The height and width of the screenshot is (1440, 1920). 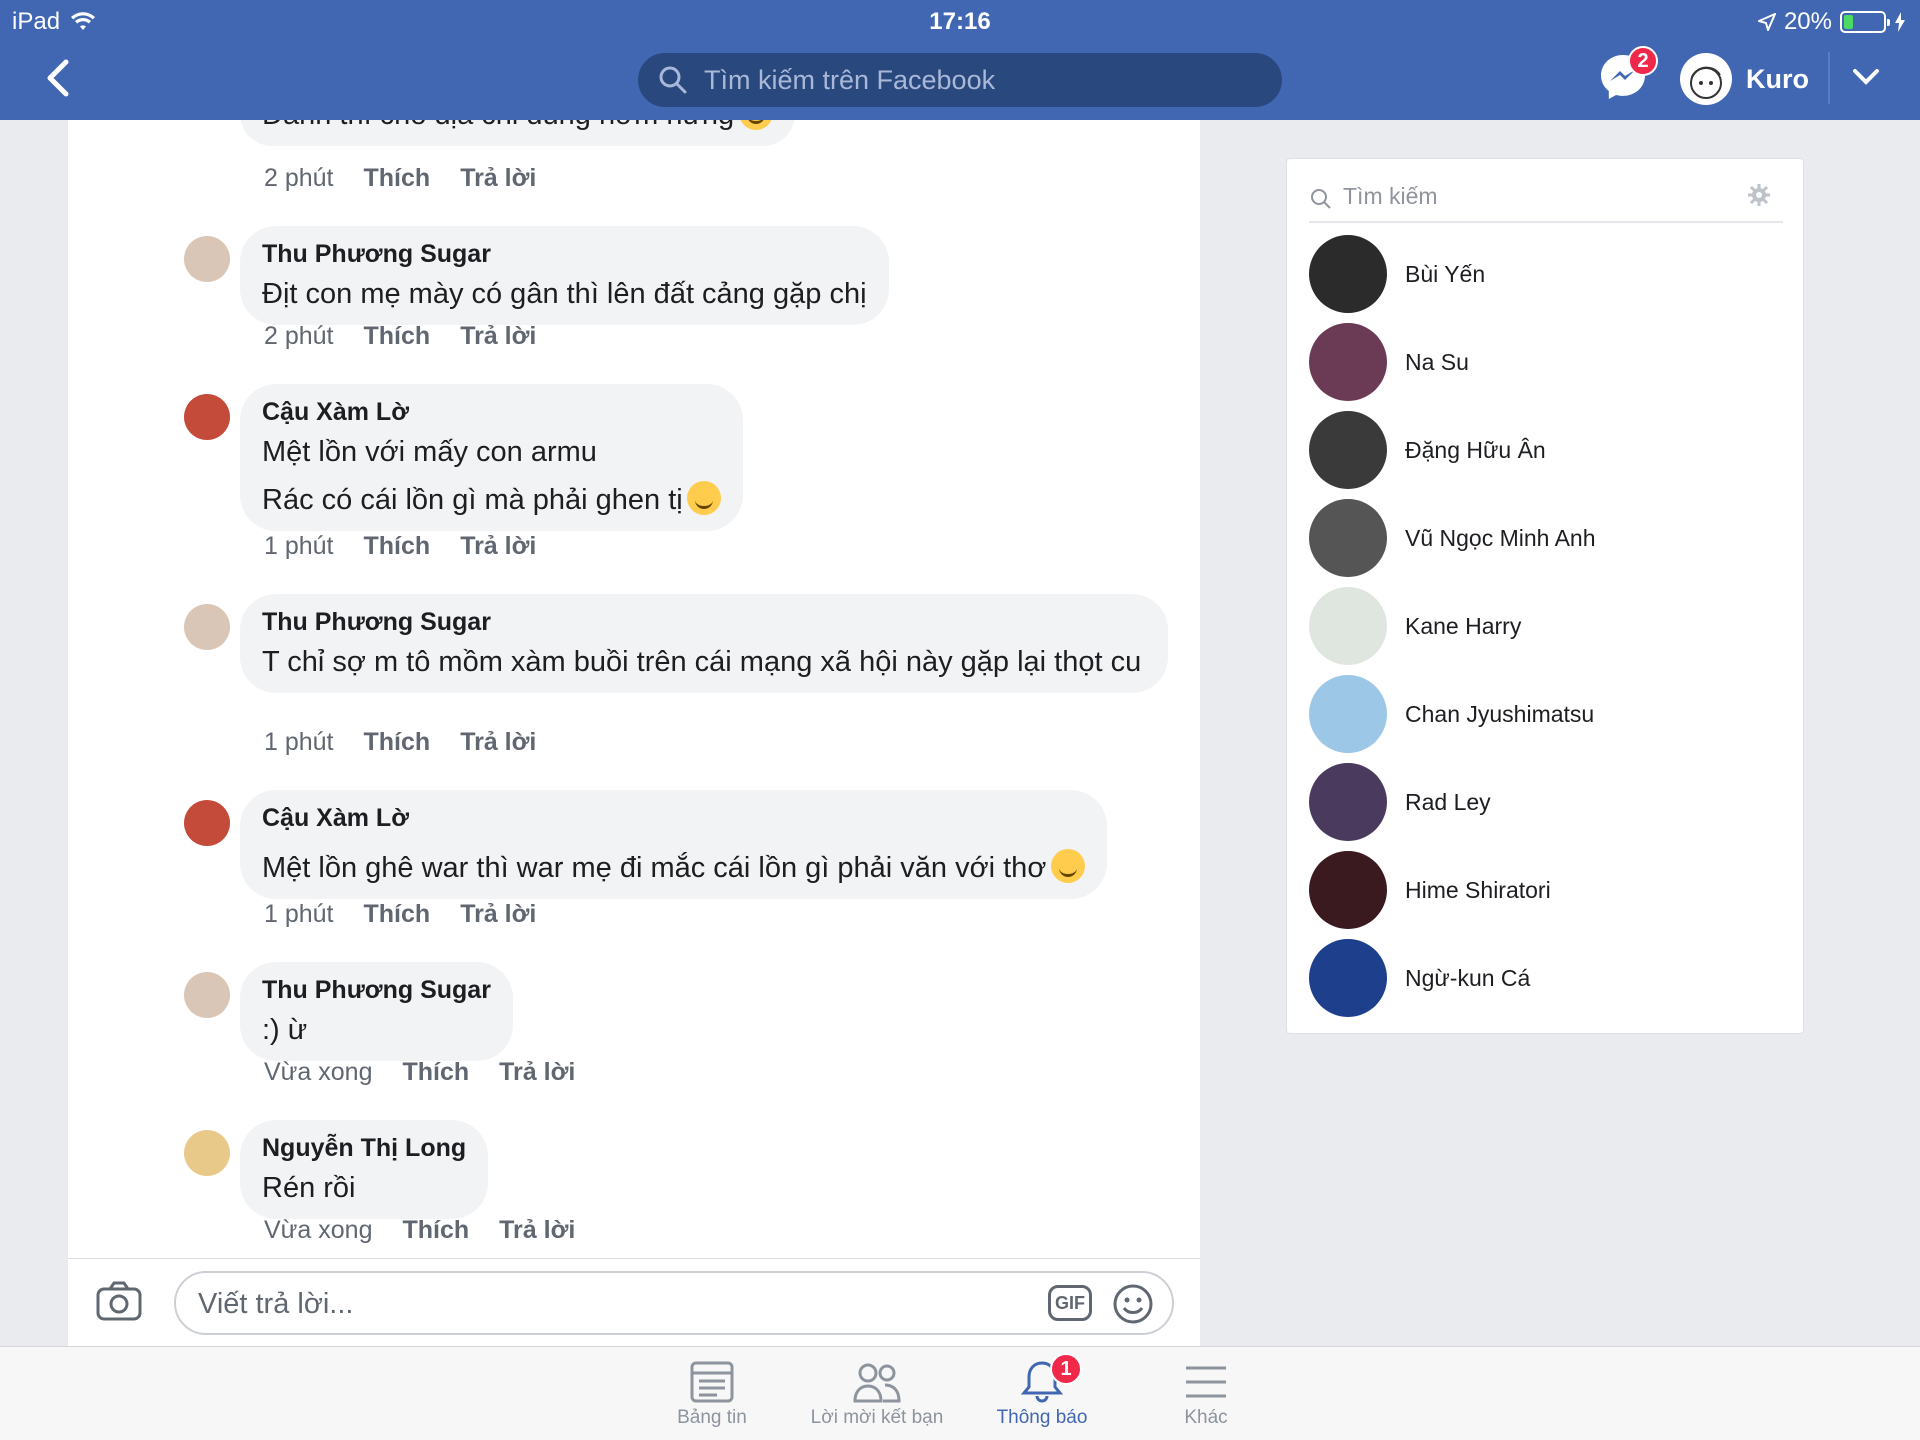 What do you see at coordinates (850, 79) in the screenshot?
I see `search-placeholder: Tìm kiếm trên Facebook` at bounding box center [850, 79].